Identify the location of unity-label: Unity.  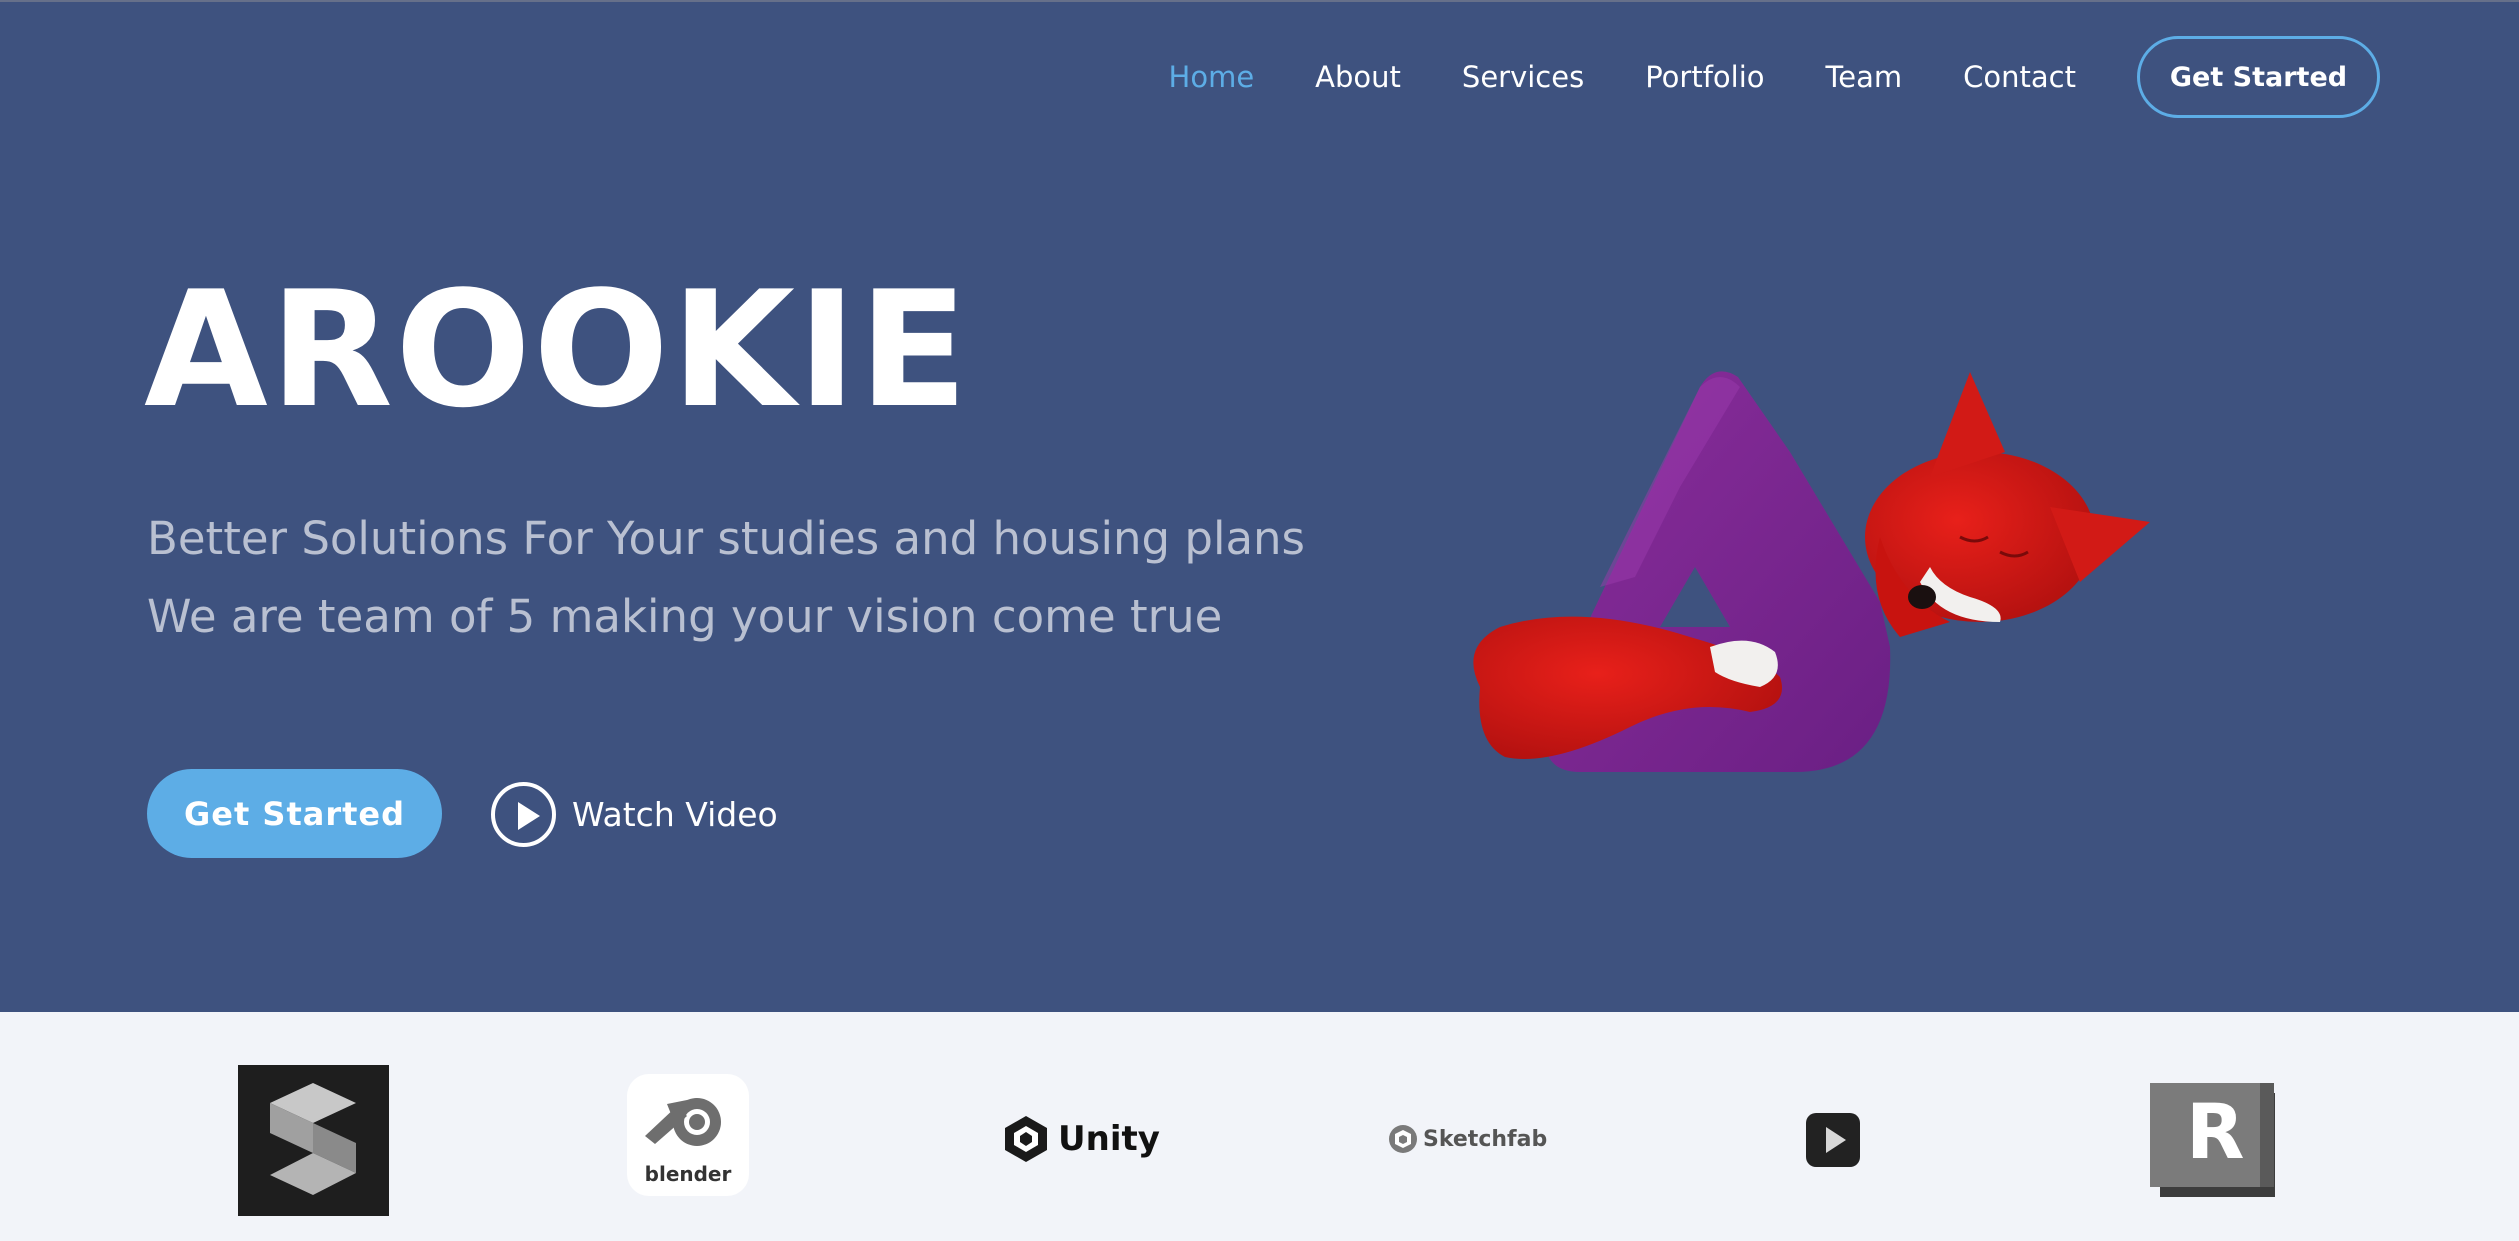
(1109, 1139).